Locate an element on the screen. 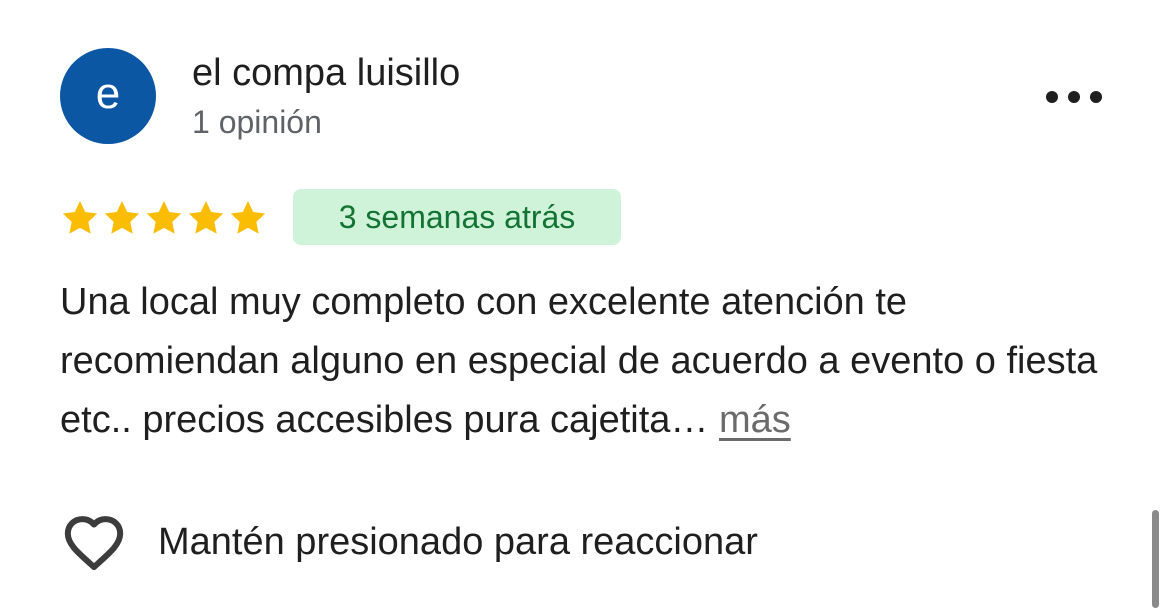  react-button: Mantén presionado para reaccionar is located at coordinates (409, 542).